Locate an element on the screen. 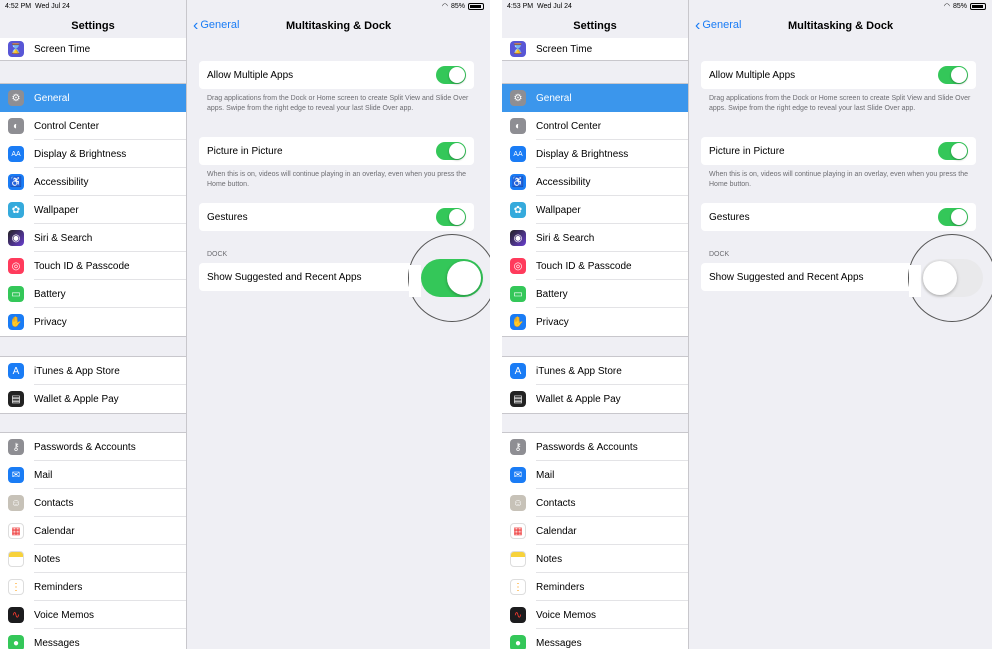  sidebar-item-label: iTunes & App Store is located at coordinates (77, 371).